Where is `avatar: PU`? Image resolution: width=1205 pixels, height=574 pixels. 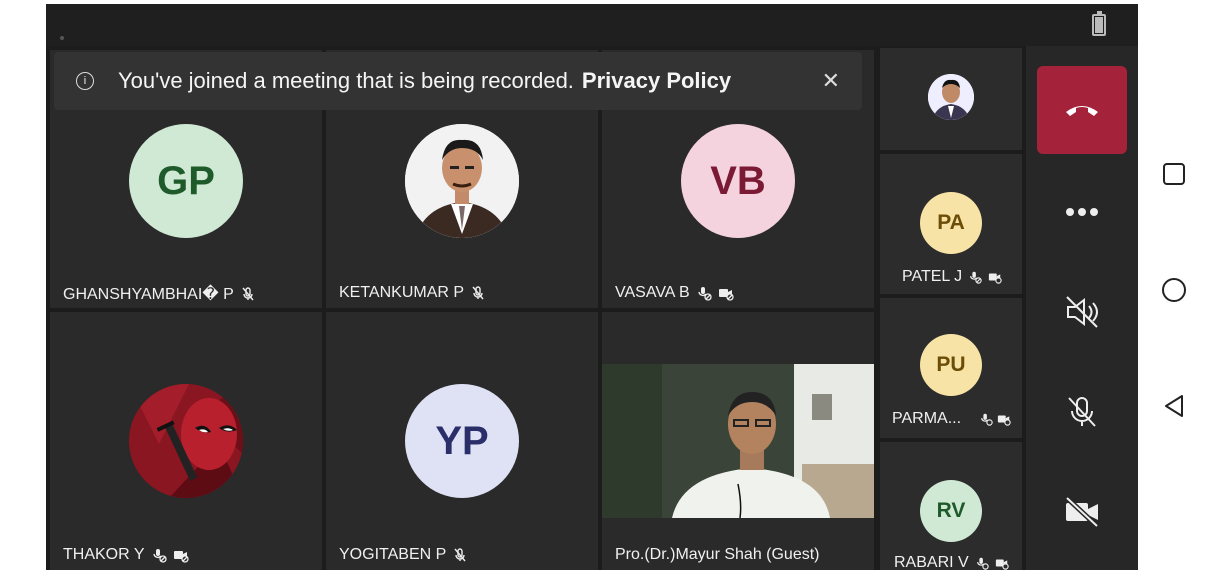
avatar: PU is located at coordinates (951, 365).